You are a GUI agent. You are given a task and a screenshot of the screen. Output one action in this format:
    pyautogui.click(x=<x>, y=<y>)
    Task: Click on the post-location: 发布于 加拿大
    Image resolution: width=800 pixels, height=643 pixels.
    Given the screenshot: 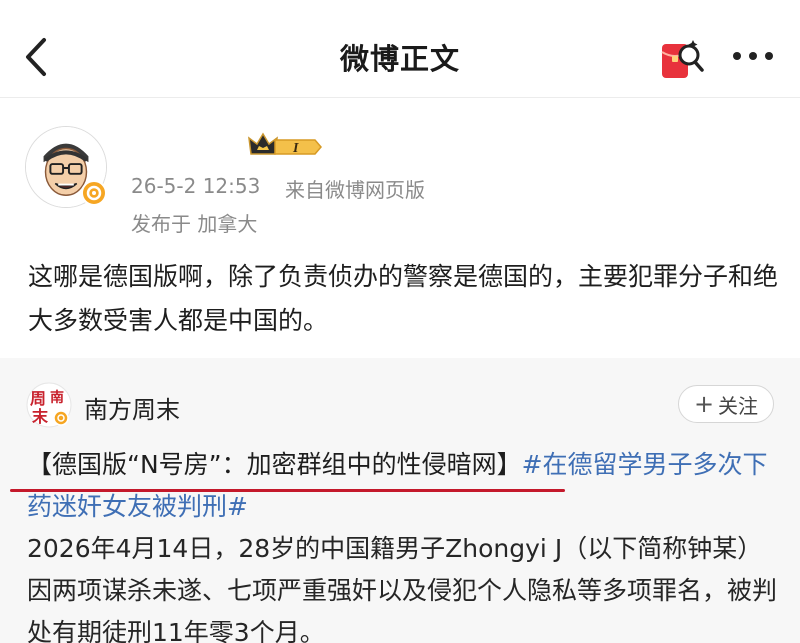 What is the action you would take?
    pyautogui.click(x=194, y=224)
    